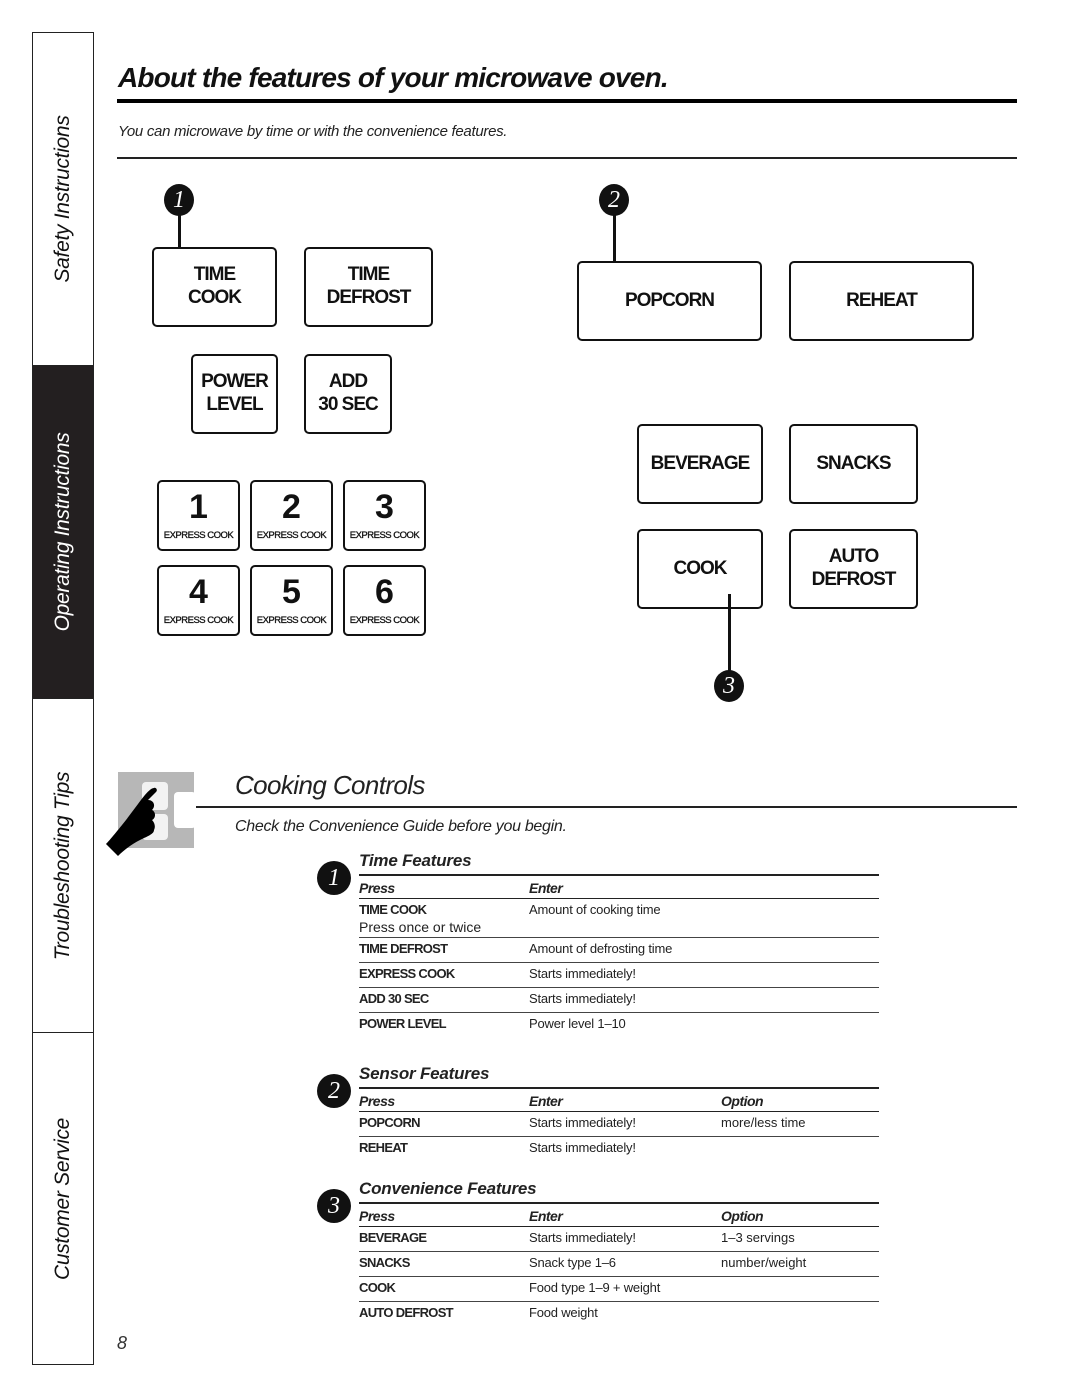 This screenshot has height=1397, width=1080. What do you see at coordinates (383, 1147) in the screenshot?
I see `press-cell: REHEAT` at bounding box center [383, 1147].